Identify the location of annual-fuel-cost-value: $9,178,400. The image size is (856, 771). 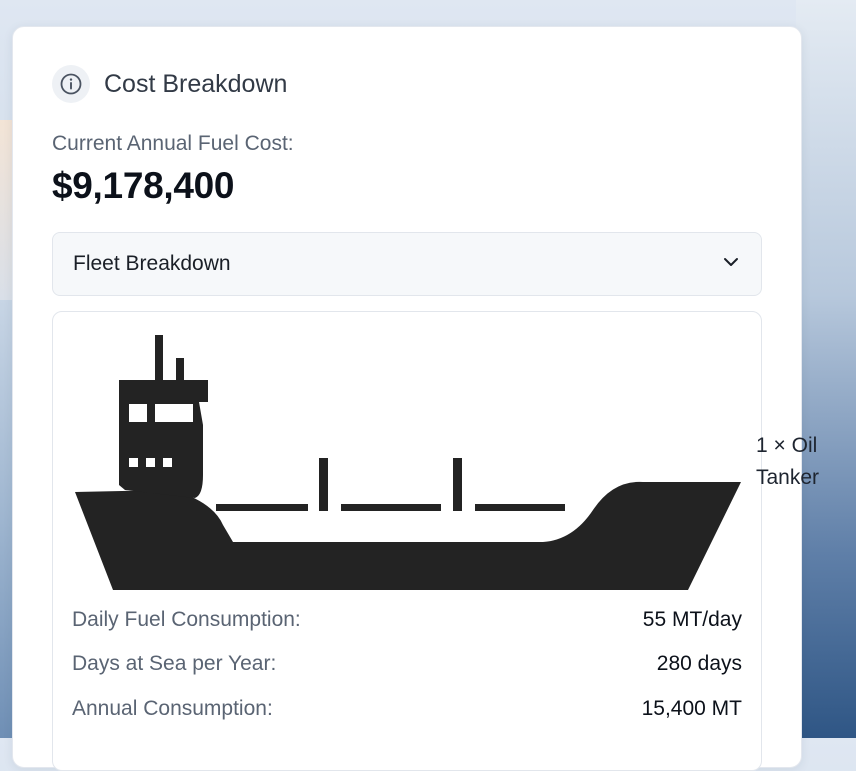
(143, 185).